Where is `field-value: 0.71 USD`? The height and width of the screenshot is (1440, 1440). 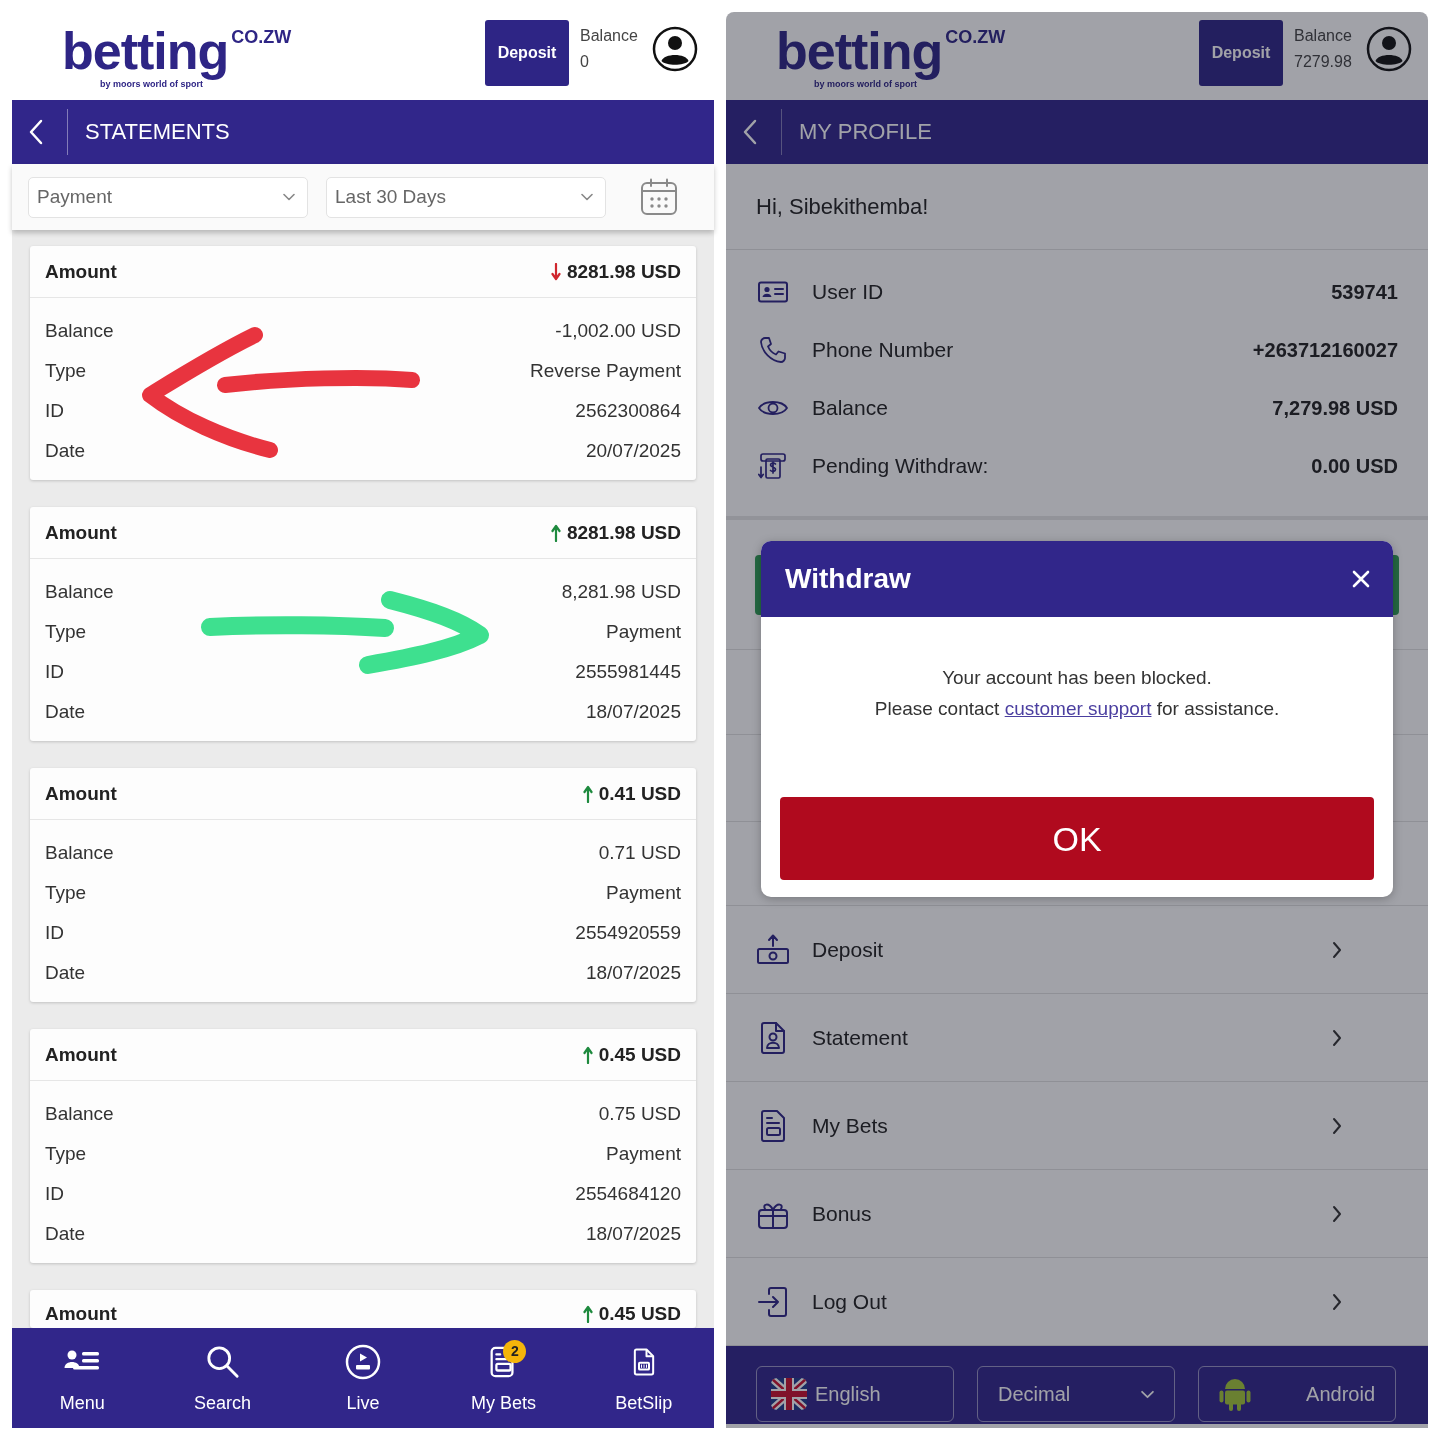 field-value: 0.71 USD is located at coordinates (639, 853).